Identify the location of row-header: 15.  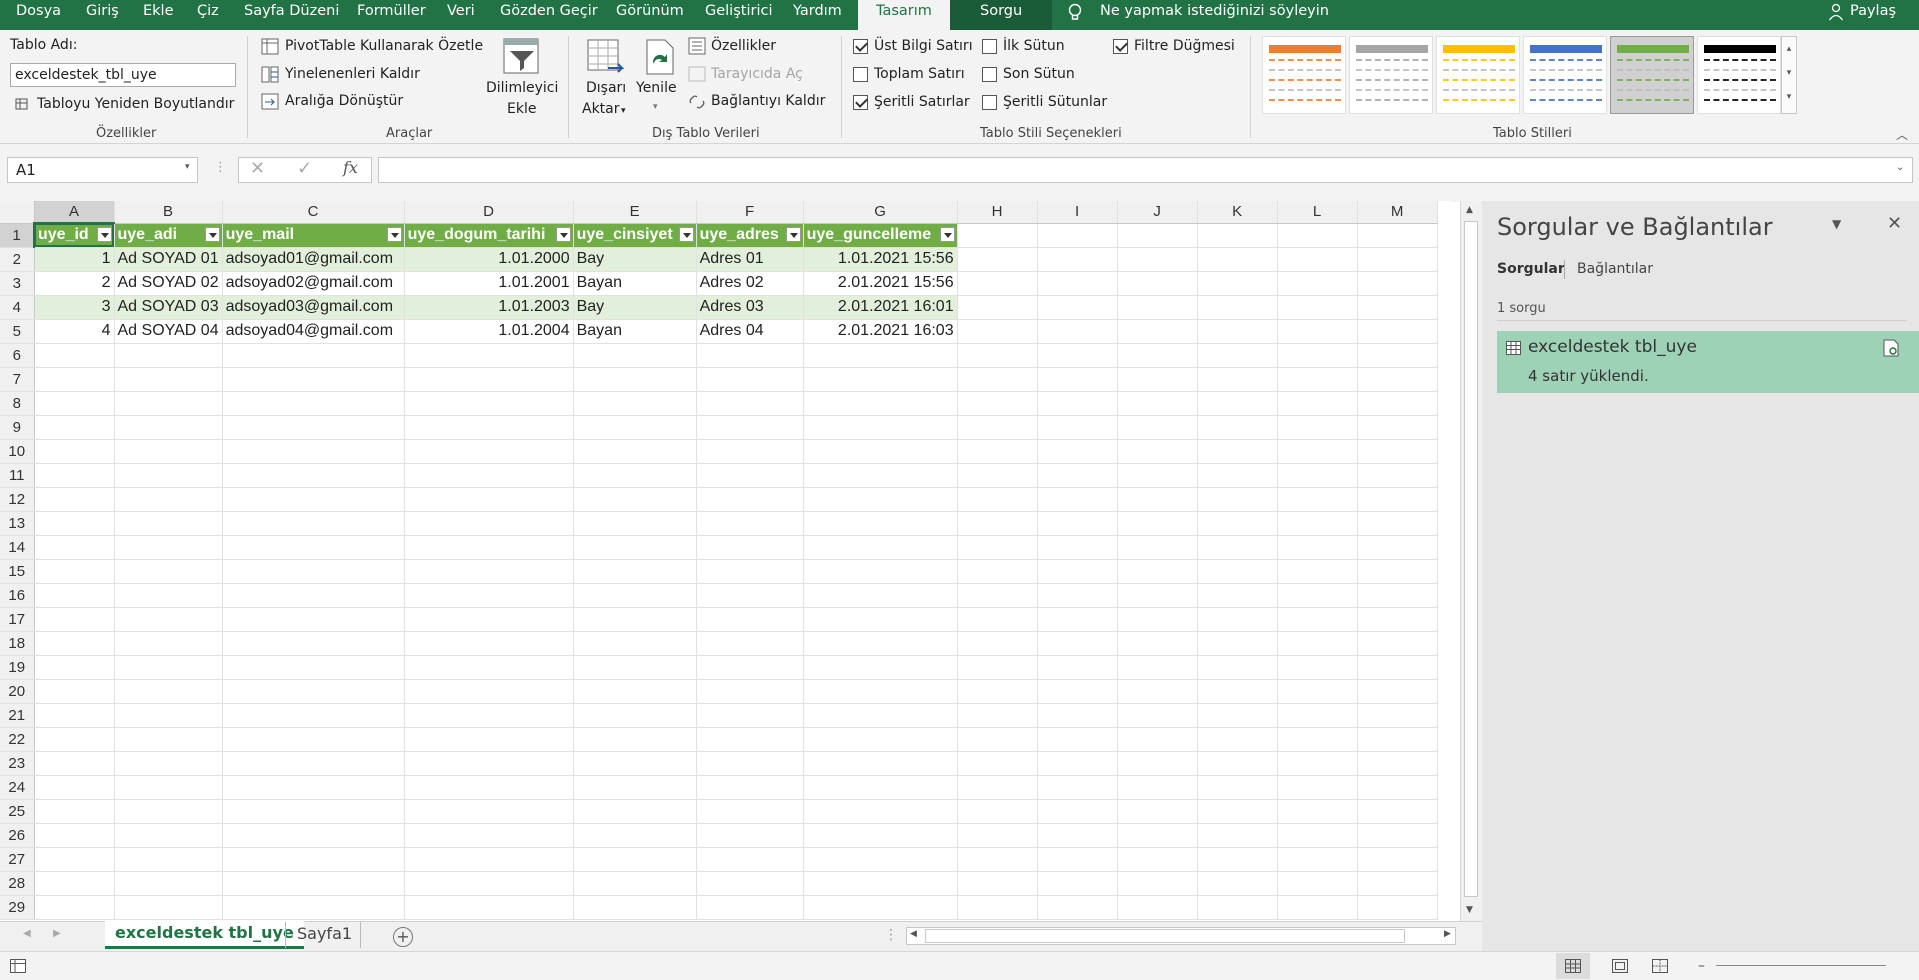
(17, 571).